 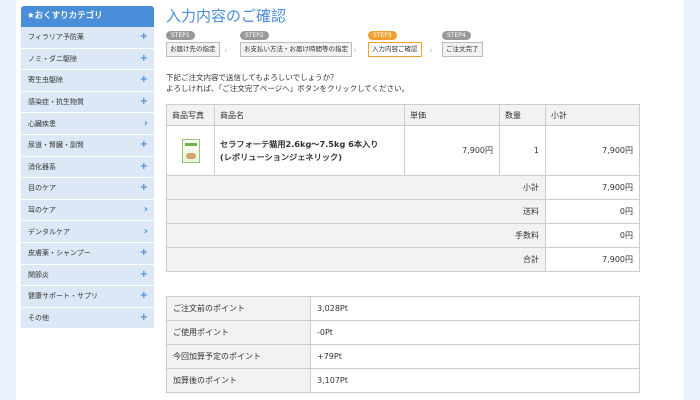 I want to click on sidebar-item-label: 寄生虫駆除, so click(x=45, y=80).